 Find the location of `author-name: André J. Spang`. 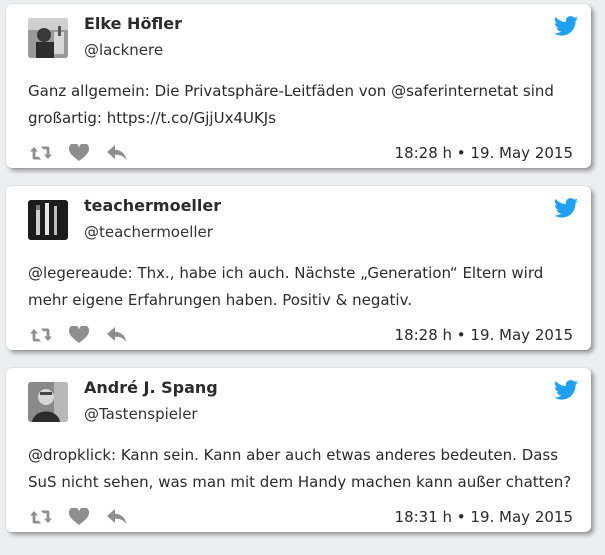

author-name: André J. Spang is located at coordinates (151, 387).